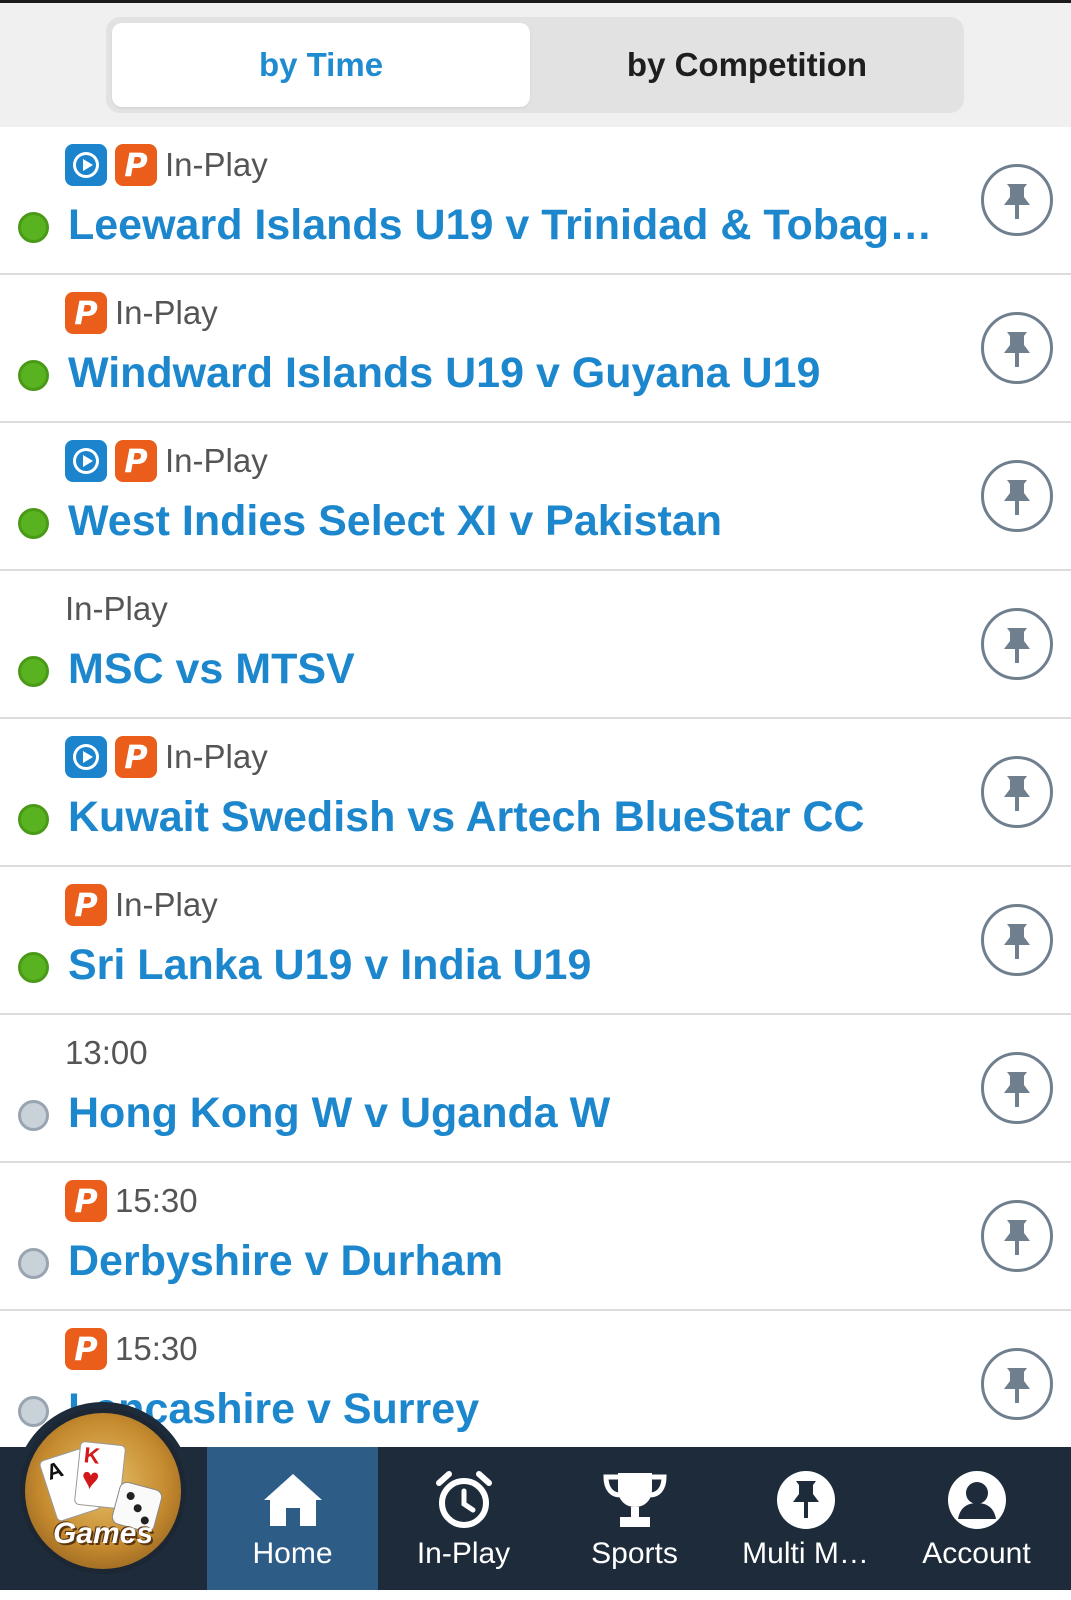 The image size is (1071, 1600). I want to click on event-row: 13:00 Hong Kong W v Uganda W, so click(535, 1089).